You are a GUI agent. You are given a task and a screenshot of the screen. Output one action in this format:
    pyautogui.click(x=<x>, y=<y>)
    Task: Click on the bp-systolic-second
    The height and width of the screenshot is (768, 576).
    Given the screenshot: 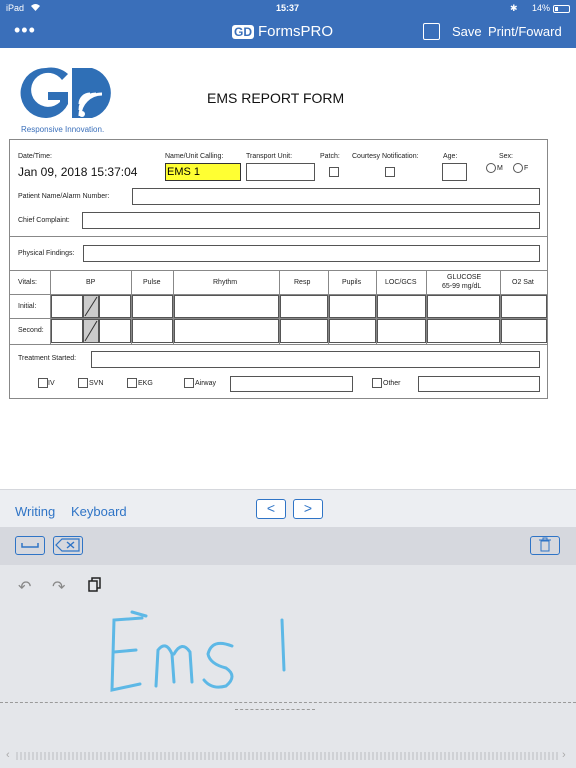 What is the action you would take?
    pyautogui.click(x=67, y=331)
    